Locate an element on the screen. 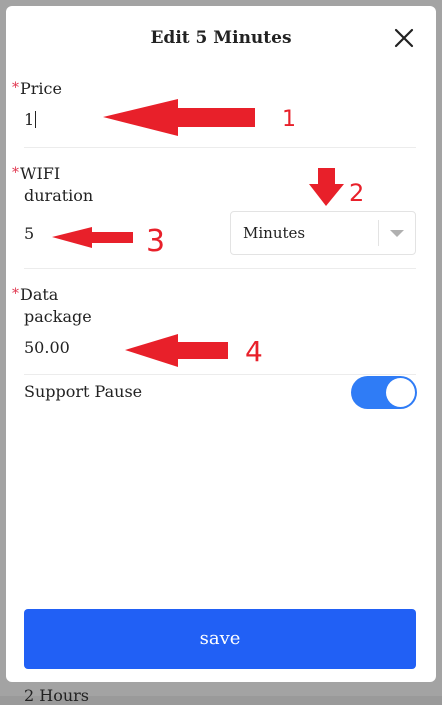 This screenshot has width=442, height=705. wifi-duration-label-line1: WIFI is located at coordinates (40, 173).